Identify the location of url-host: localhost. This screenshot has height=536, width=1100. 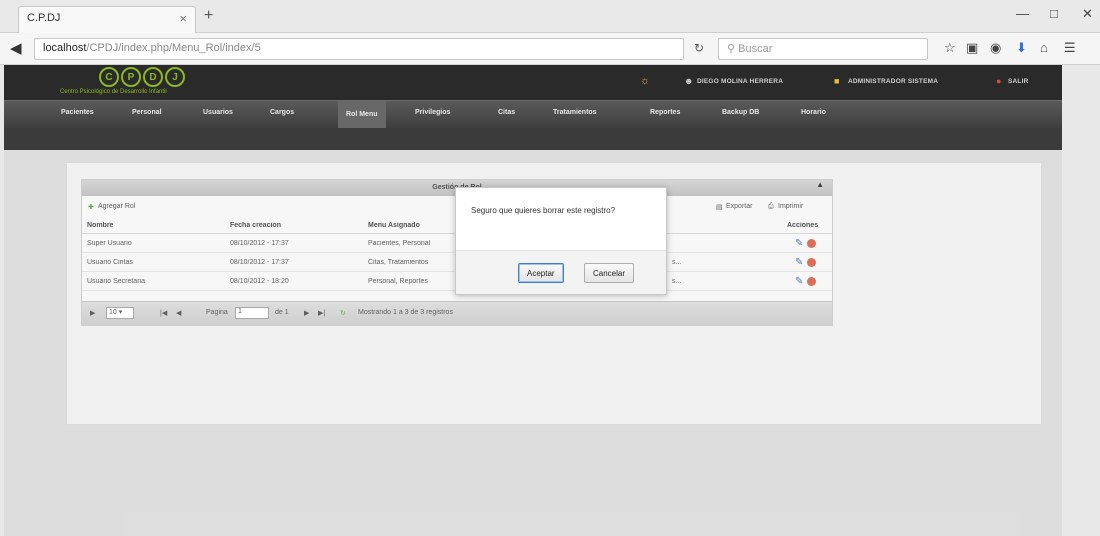
(65, 48).